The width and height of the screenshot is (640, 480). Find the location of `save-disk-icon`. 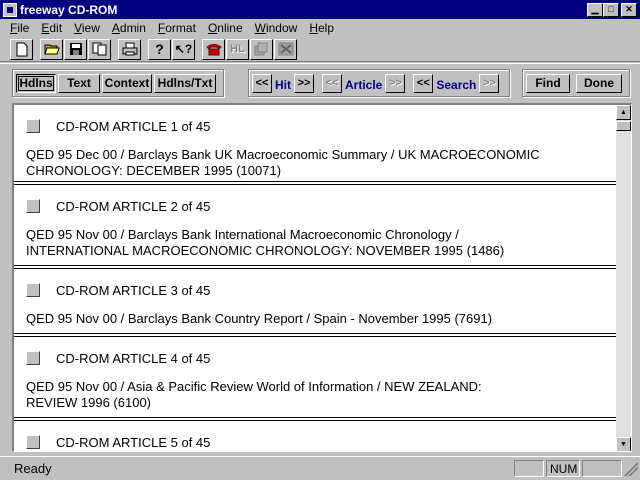

save-disk-icon is located at coordinates (75, 49).